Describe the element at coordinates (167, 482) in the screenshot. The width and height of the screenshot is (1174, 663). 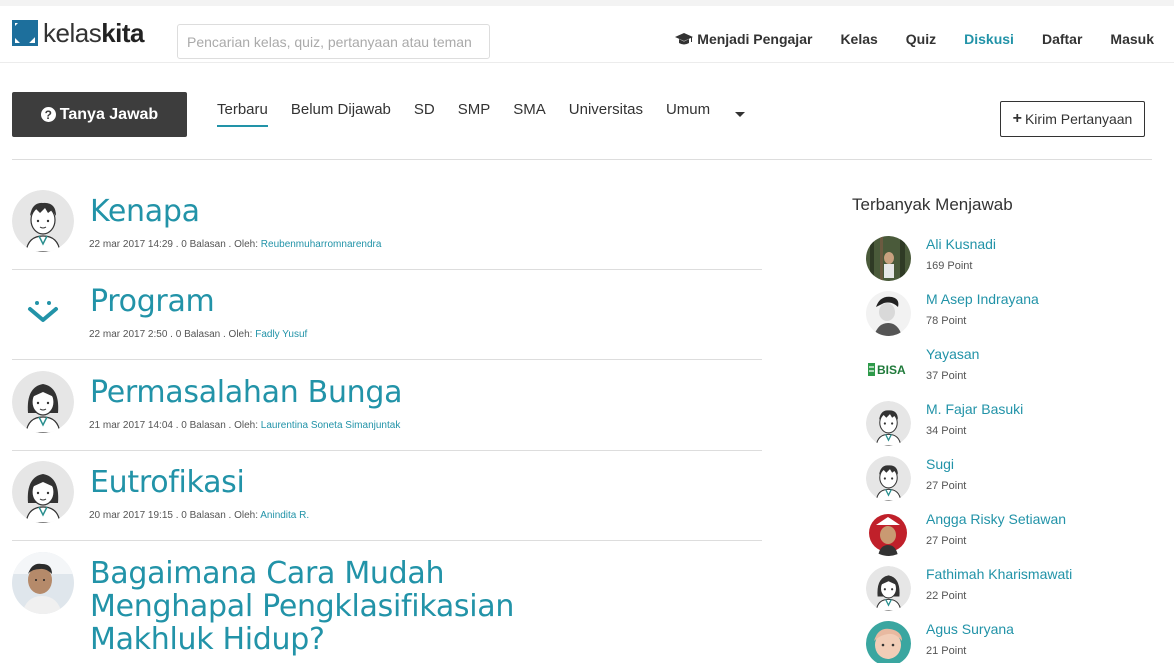
I see `question-title: Eutrofikasi` at that location.